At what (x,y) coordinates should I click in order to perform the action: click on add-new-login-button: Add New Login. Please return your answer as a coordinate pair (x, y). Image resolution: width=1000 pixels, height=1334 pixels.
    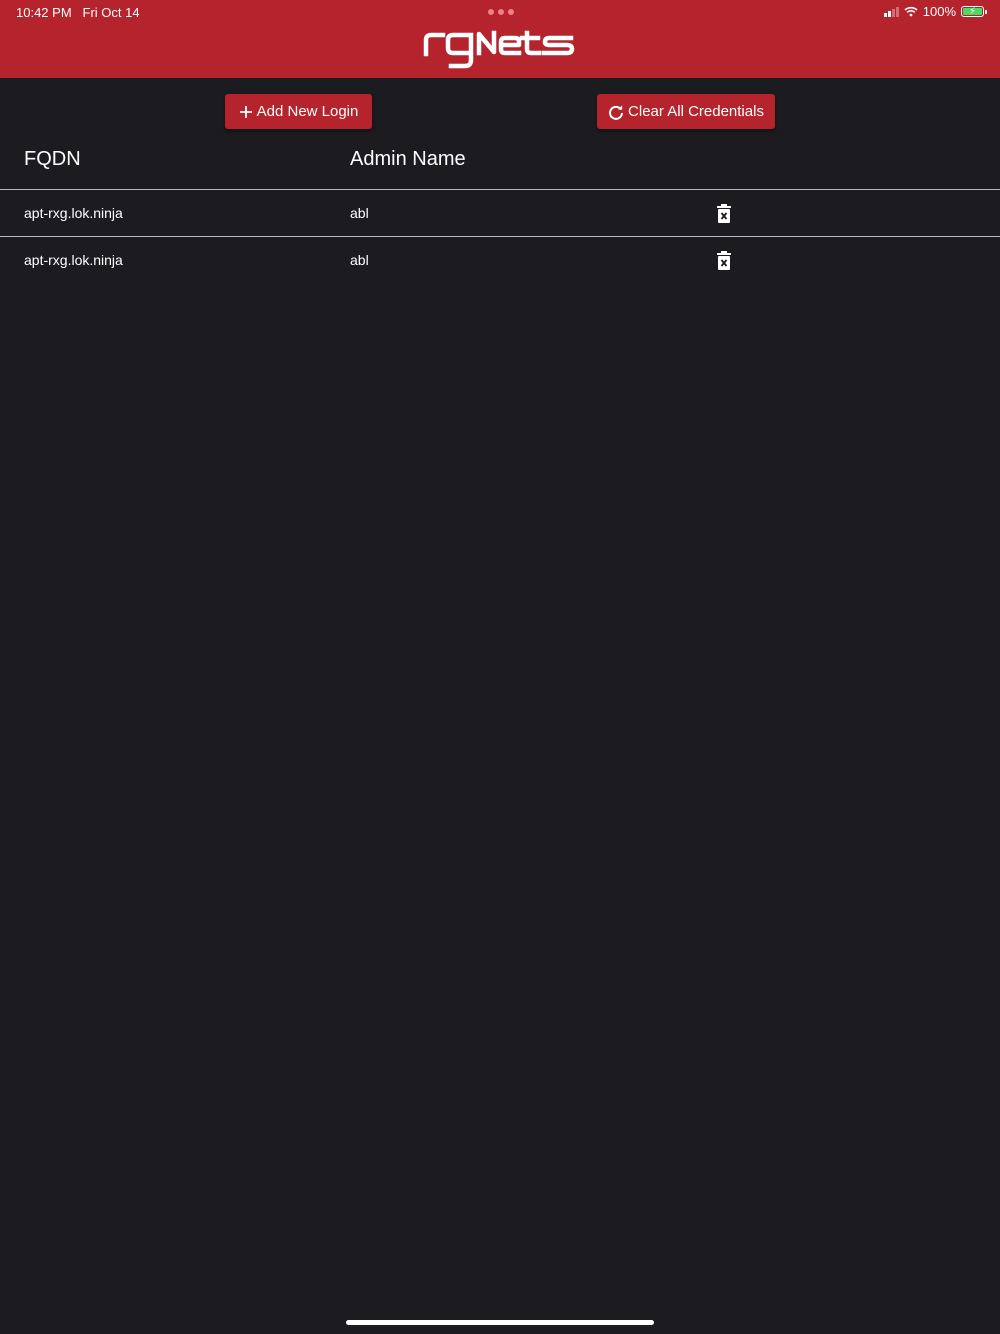
    Looking at the image, I should click on (298, 111).